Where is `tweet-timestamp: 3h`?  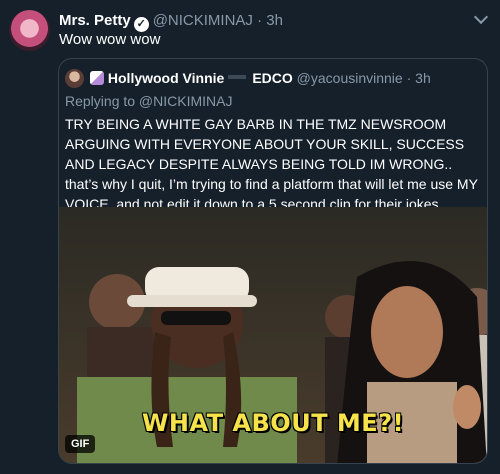
tweet-timestamp: 3h is located at coordinates (274, 20).